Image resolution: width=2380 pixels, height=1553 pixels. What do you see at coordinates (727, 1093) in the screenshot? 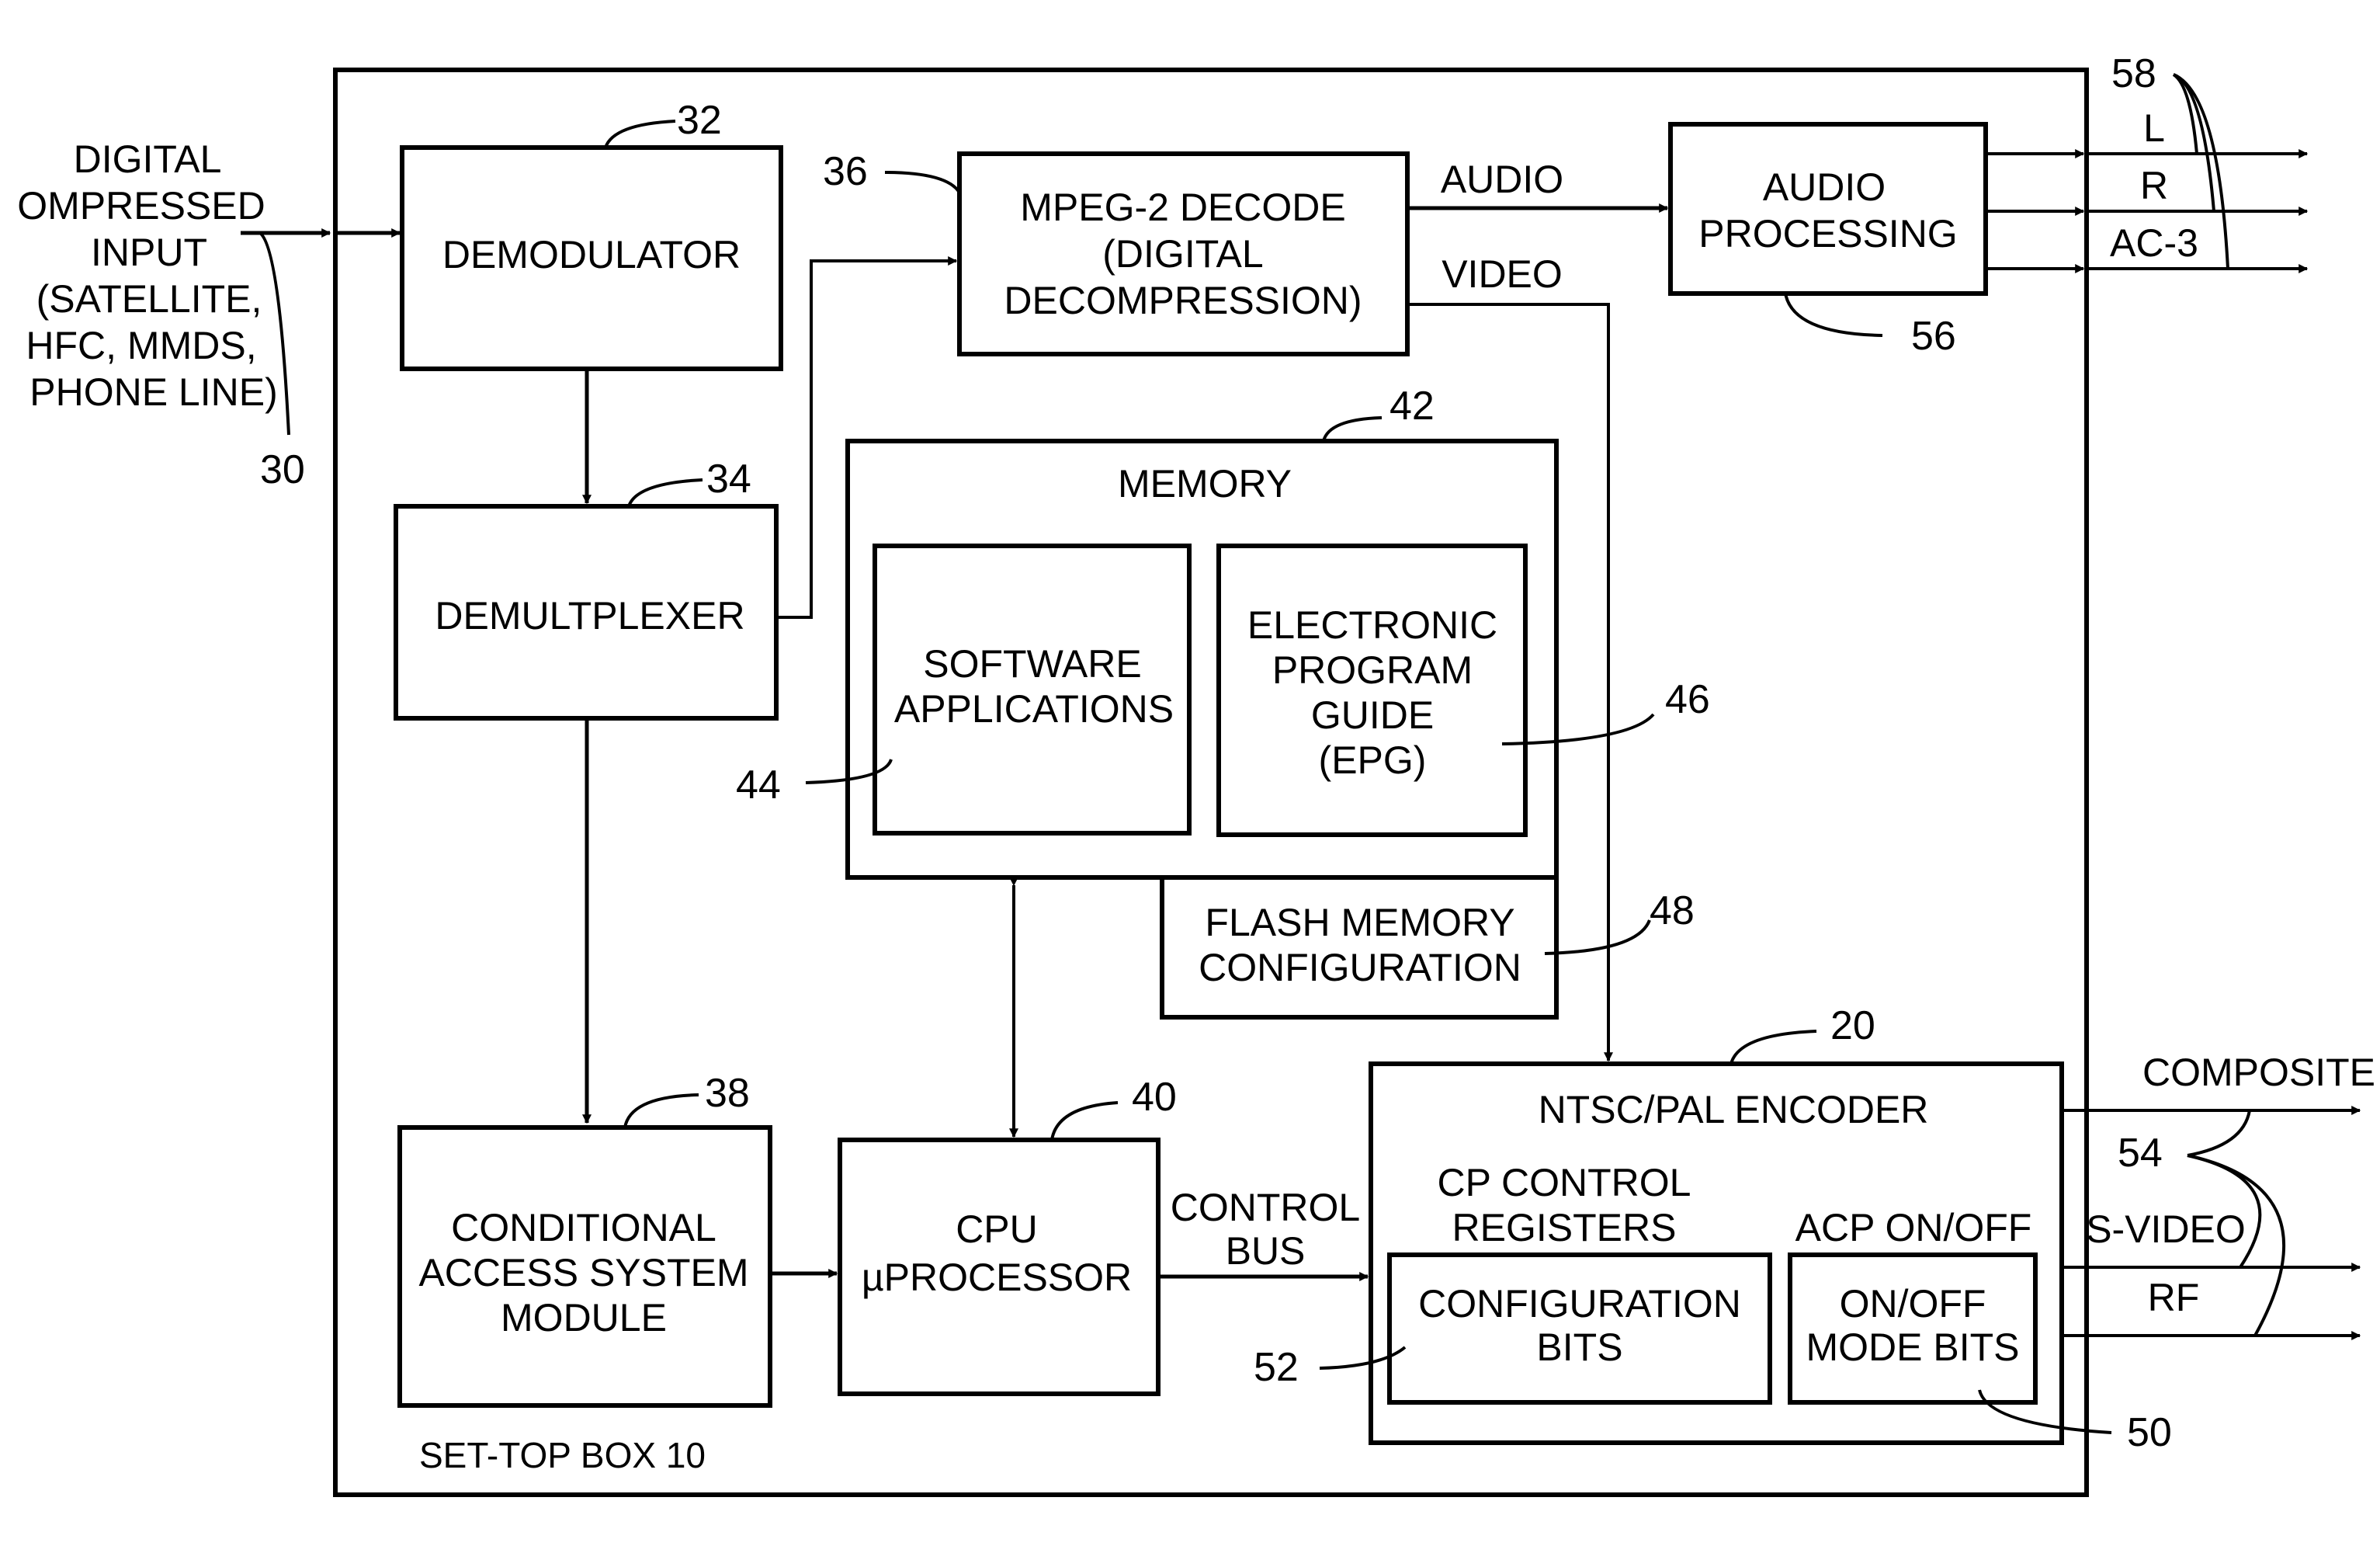
I see `ref-38: 38` at bounding box center [727, 1093].